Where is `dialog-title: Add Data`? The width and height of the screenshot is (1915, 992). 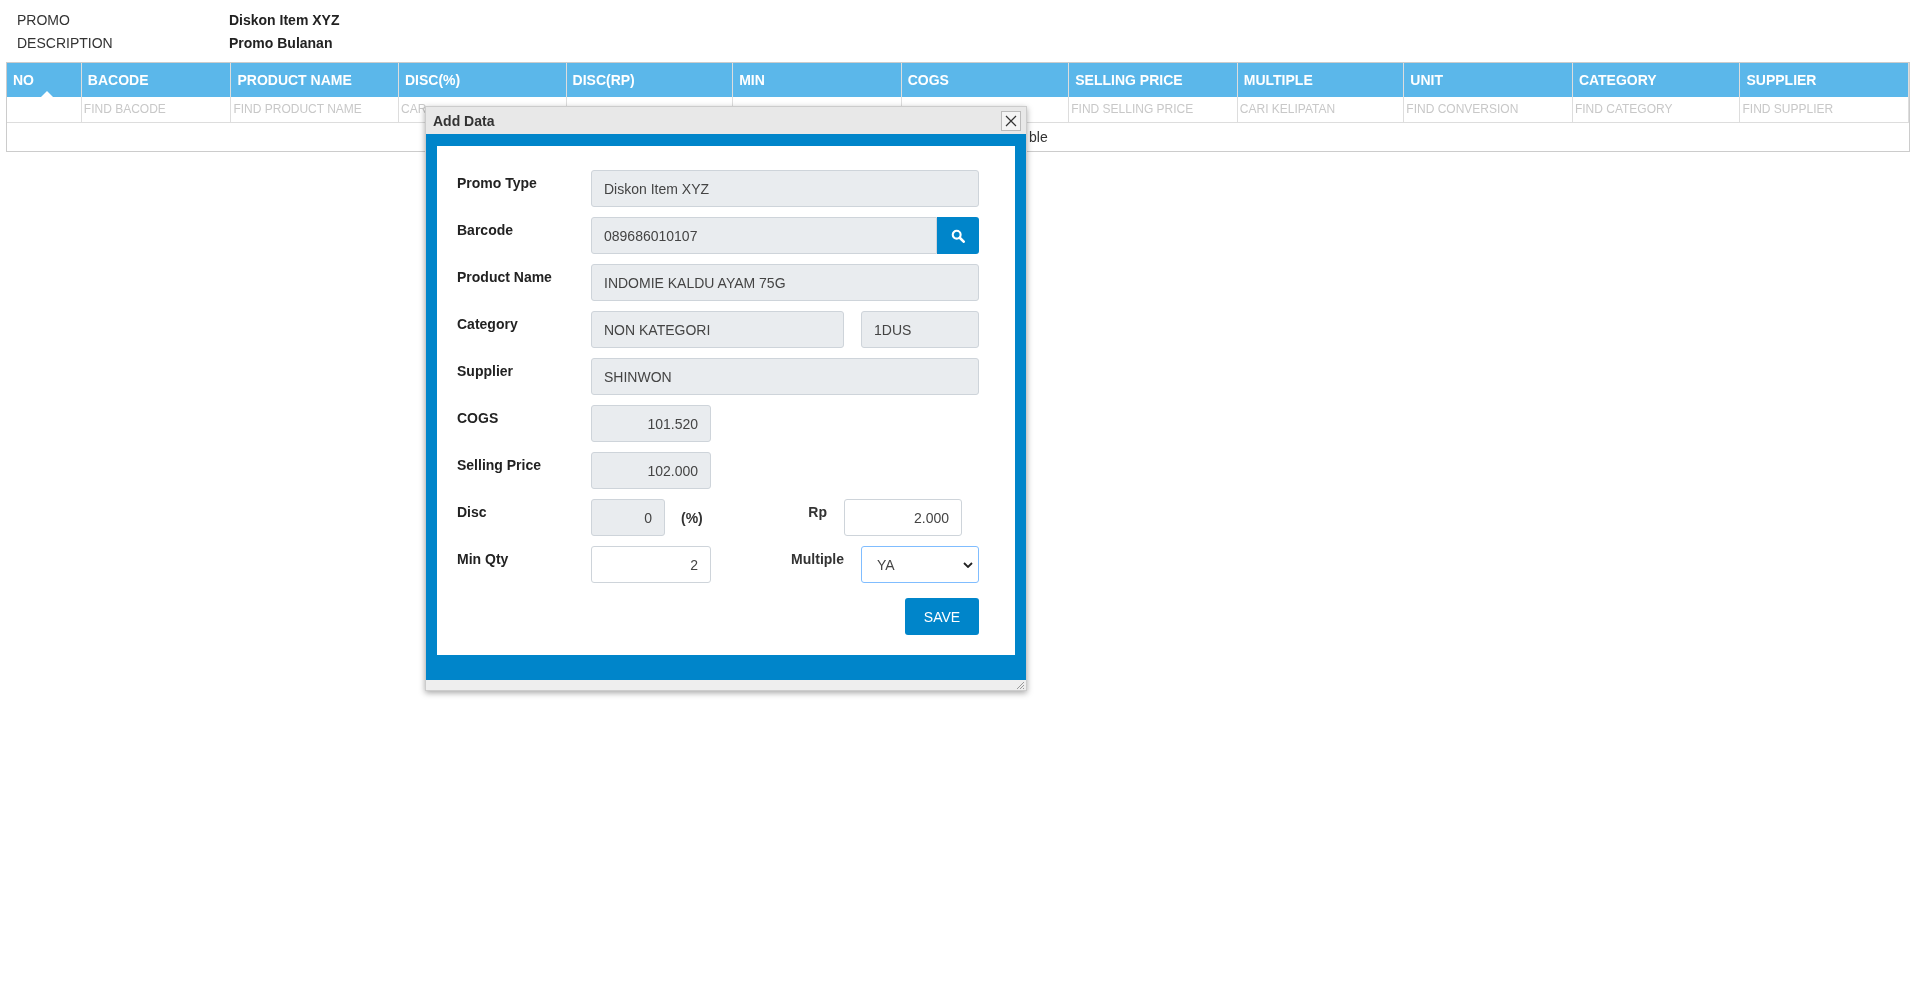 dialog-title: Add Data is located at coordinates (464, 120).